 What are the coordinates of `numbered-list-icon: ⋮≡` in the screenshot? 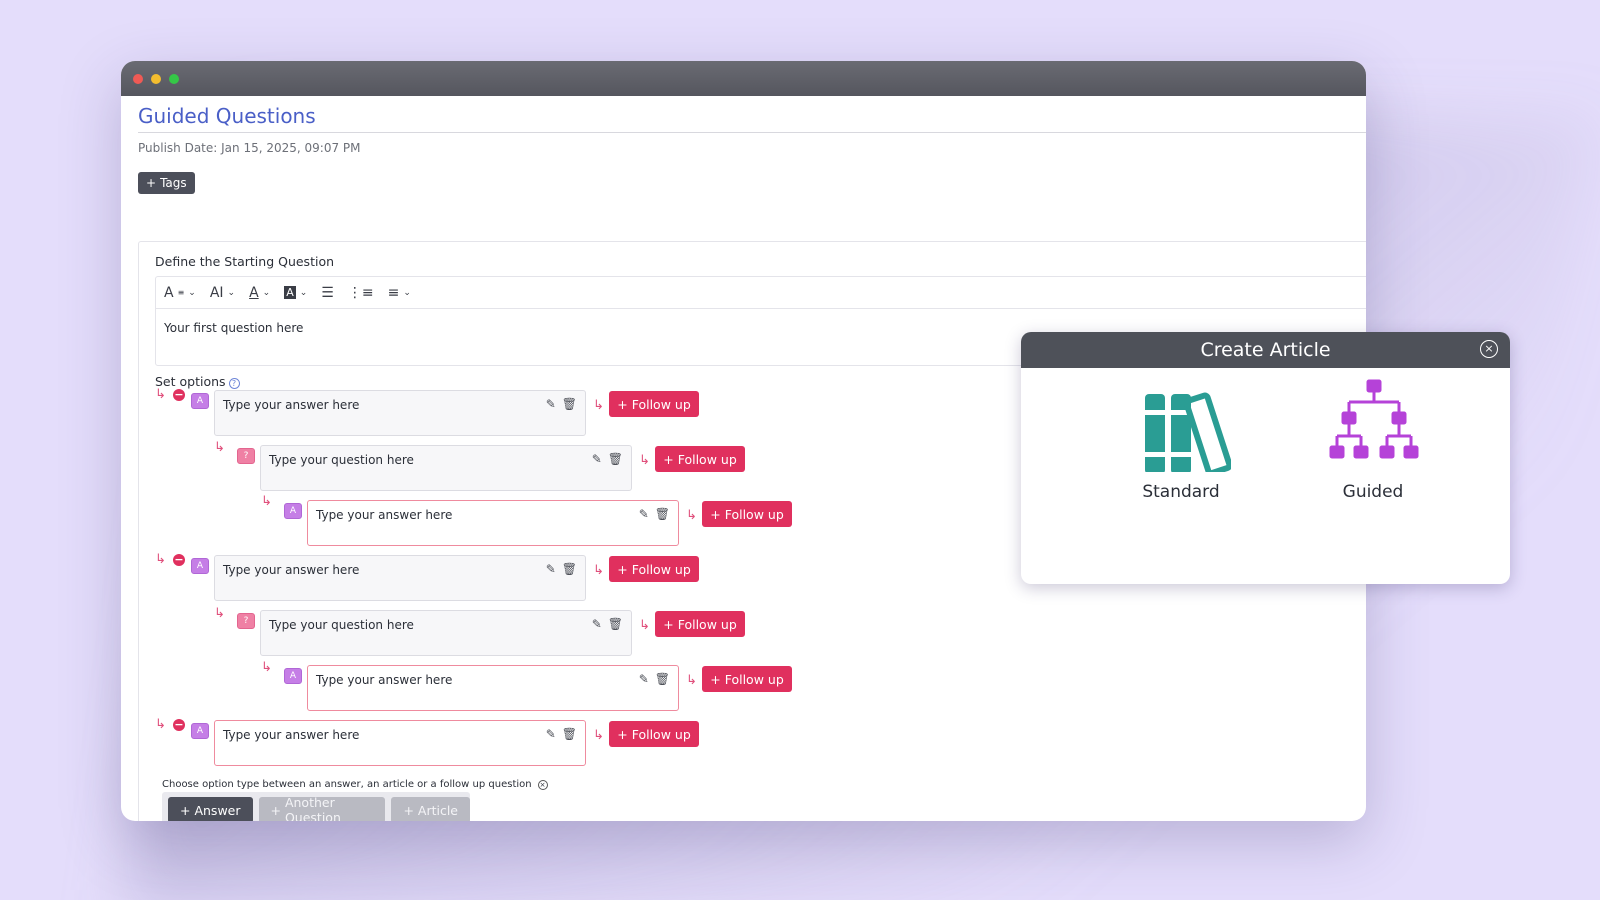 It's located at (361, 293).